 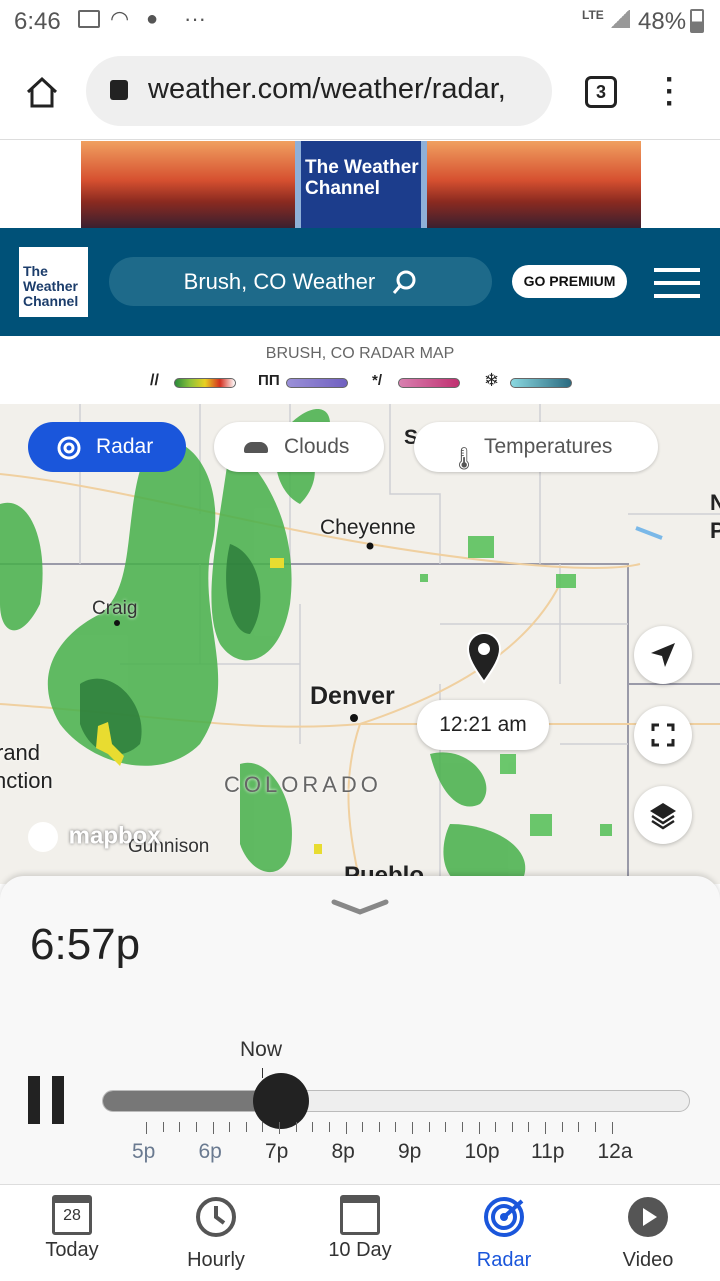 I want to click on url-text: weather.com/weather/radar,, so click(x=327, y=89).